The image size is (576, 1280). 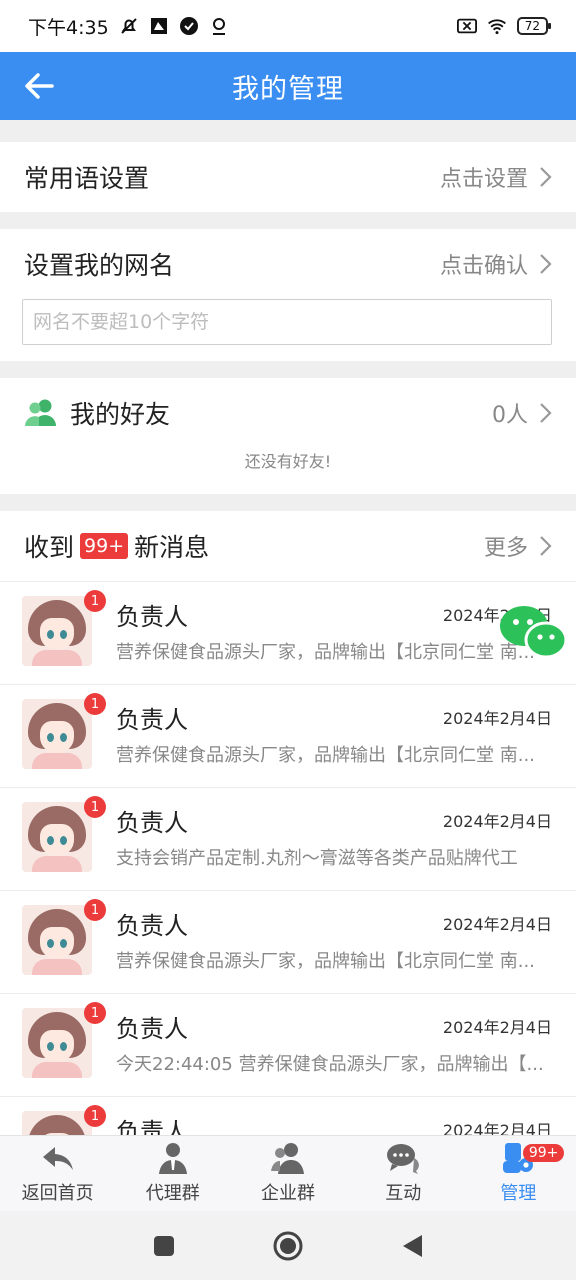 I want to click on tab-agent-group: 代理群, so click(x=172, y=1173).